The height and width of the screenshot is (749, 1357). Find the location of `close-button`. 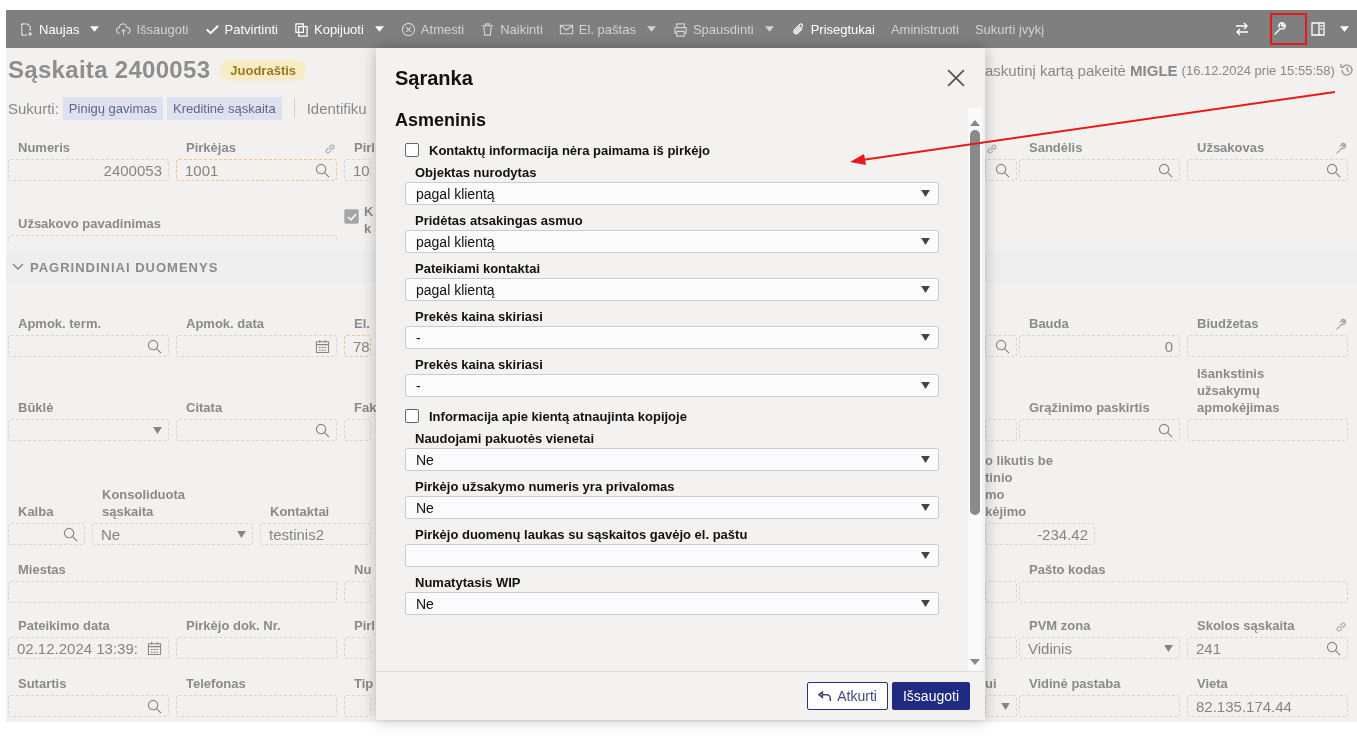

close-button is located at coordinates (956, 78).